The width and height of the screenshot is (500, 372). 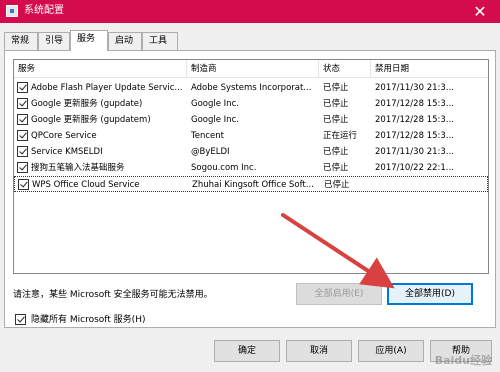 I want to click on window-title: 系统配置, so click(x=44, y=10).